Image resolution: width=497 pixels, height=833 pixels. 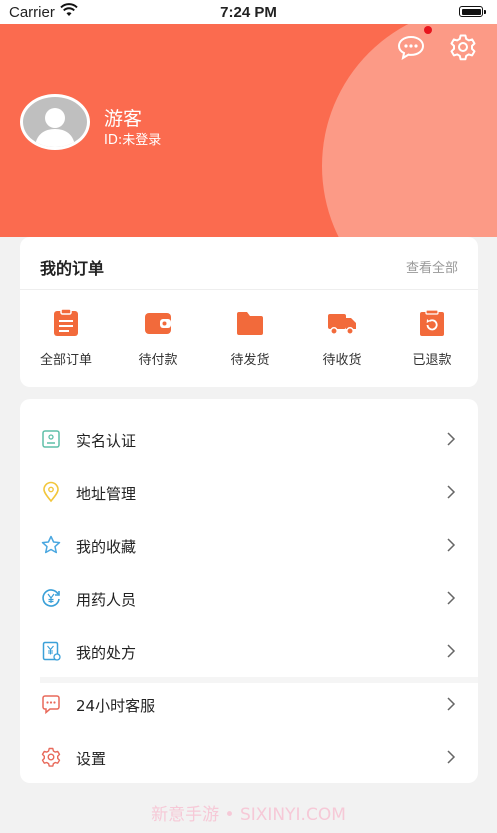 I want to click on refund-icon, so click(x=432, y=322).